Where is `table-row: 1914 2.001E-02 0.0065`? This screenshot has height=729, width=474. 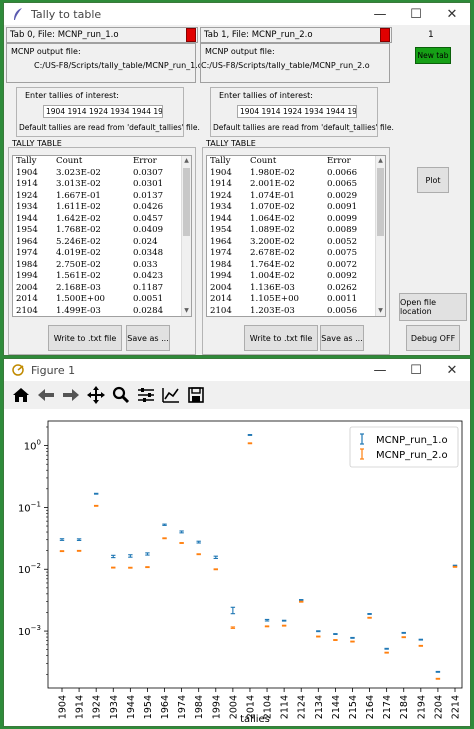
table-row: 1914 2.001E-02 0.0065 is located at coordinates (296, 185).